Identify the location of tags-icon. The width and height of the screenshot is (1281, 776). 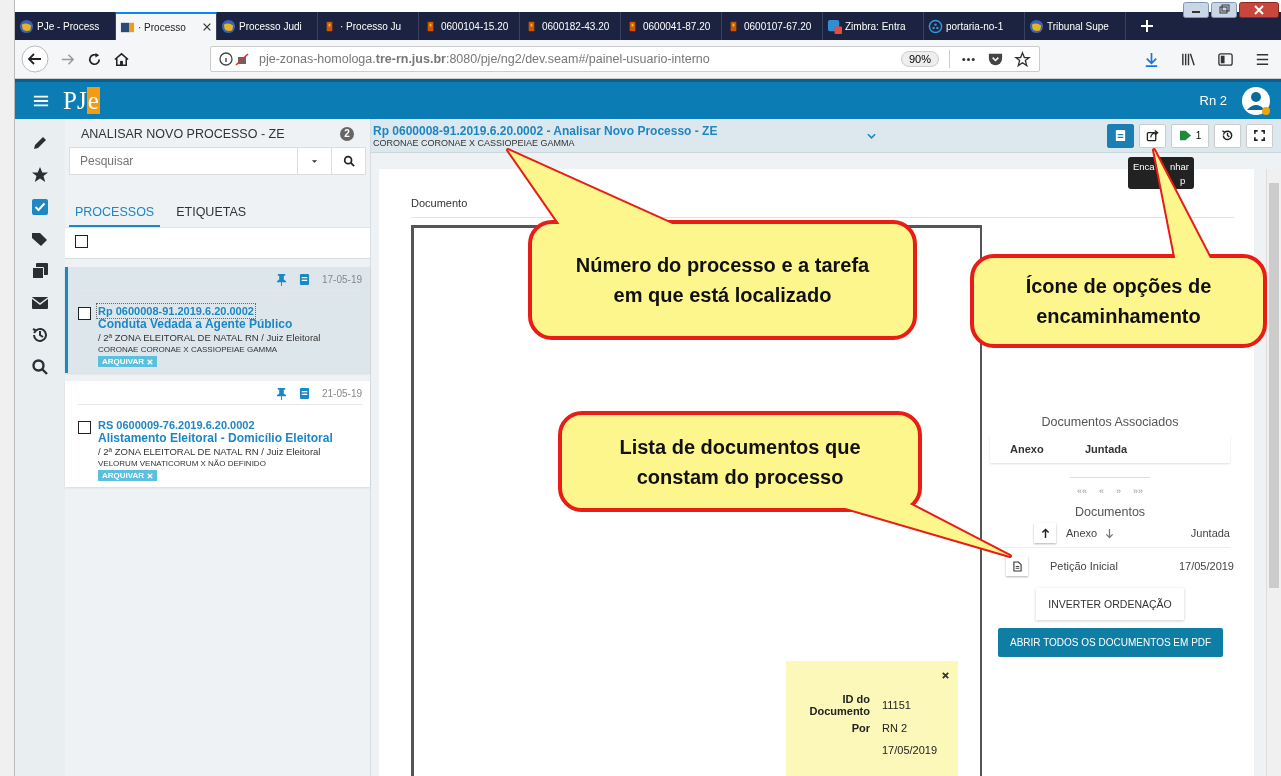
(40, 239).